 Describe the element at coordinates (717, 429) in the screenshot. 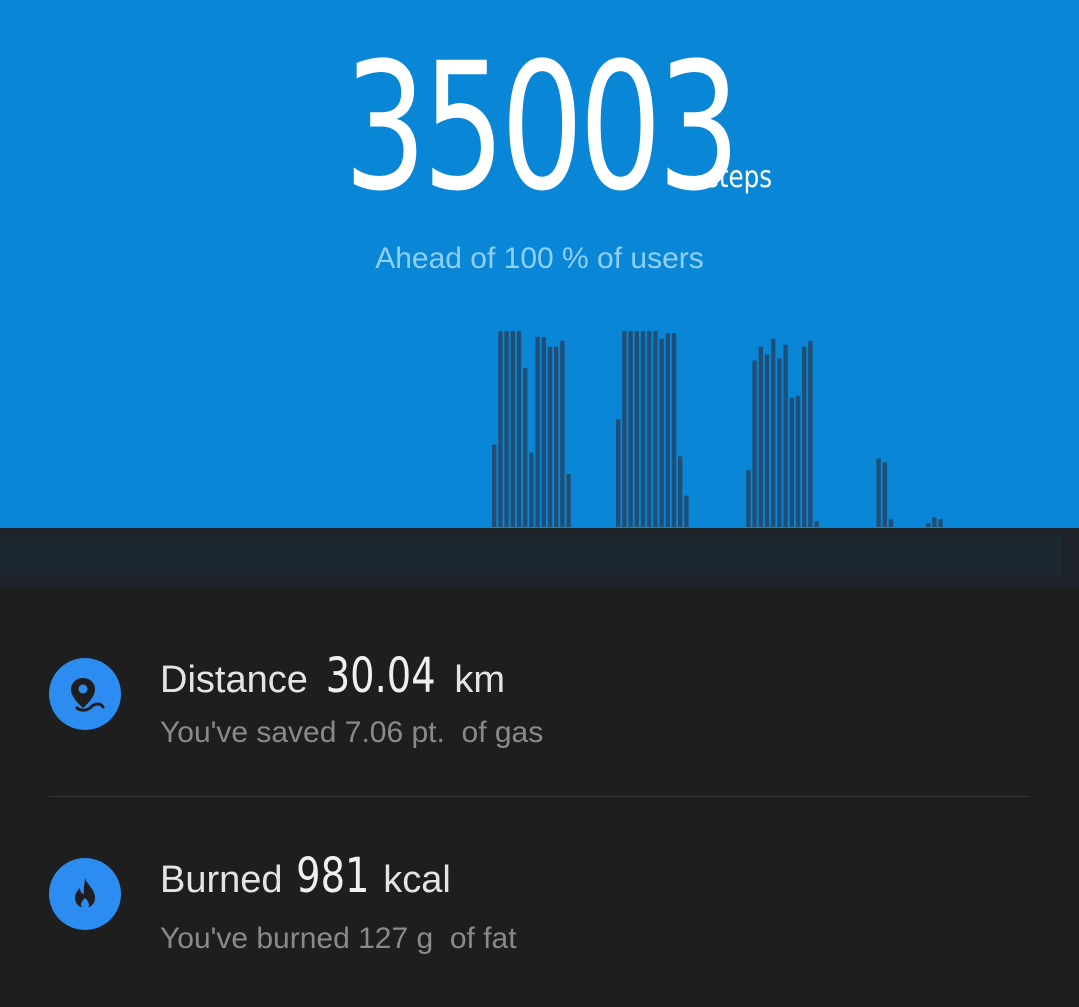

I see `hourly-activity-chart` at that location.